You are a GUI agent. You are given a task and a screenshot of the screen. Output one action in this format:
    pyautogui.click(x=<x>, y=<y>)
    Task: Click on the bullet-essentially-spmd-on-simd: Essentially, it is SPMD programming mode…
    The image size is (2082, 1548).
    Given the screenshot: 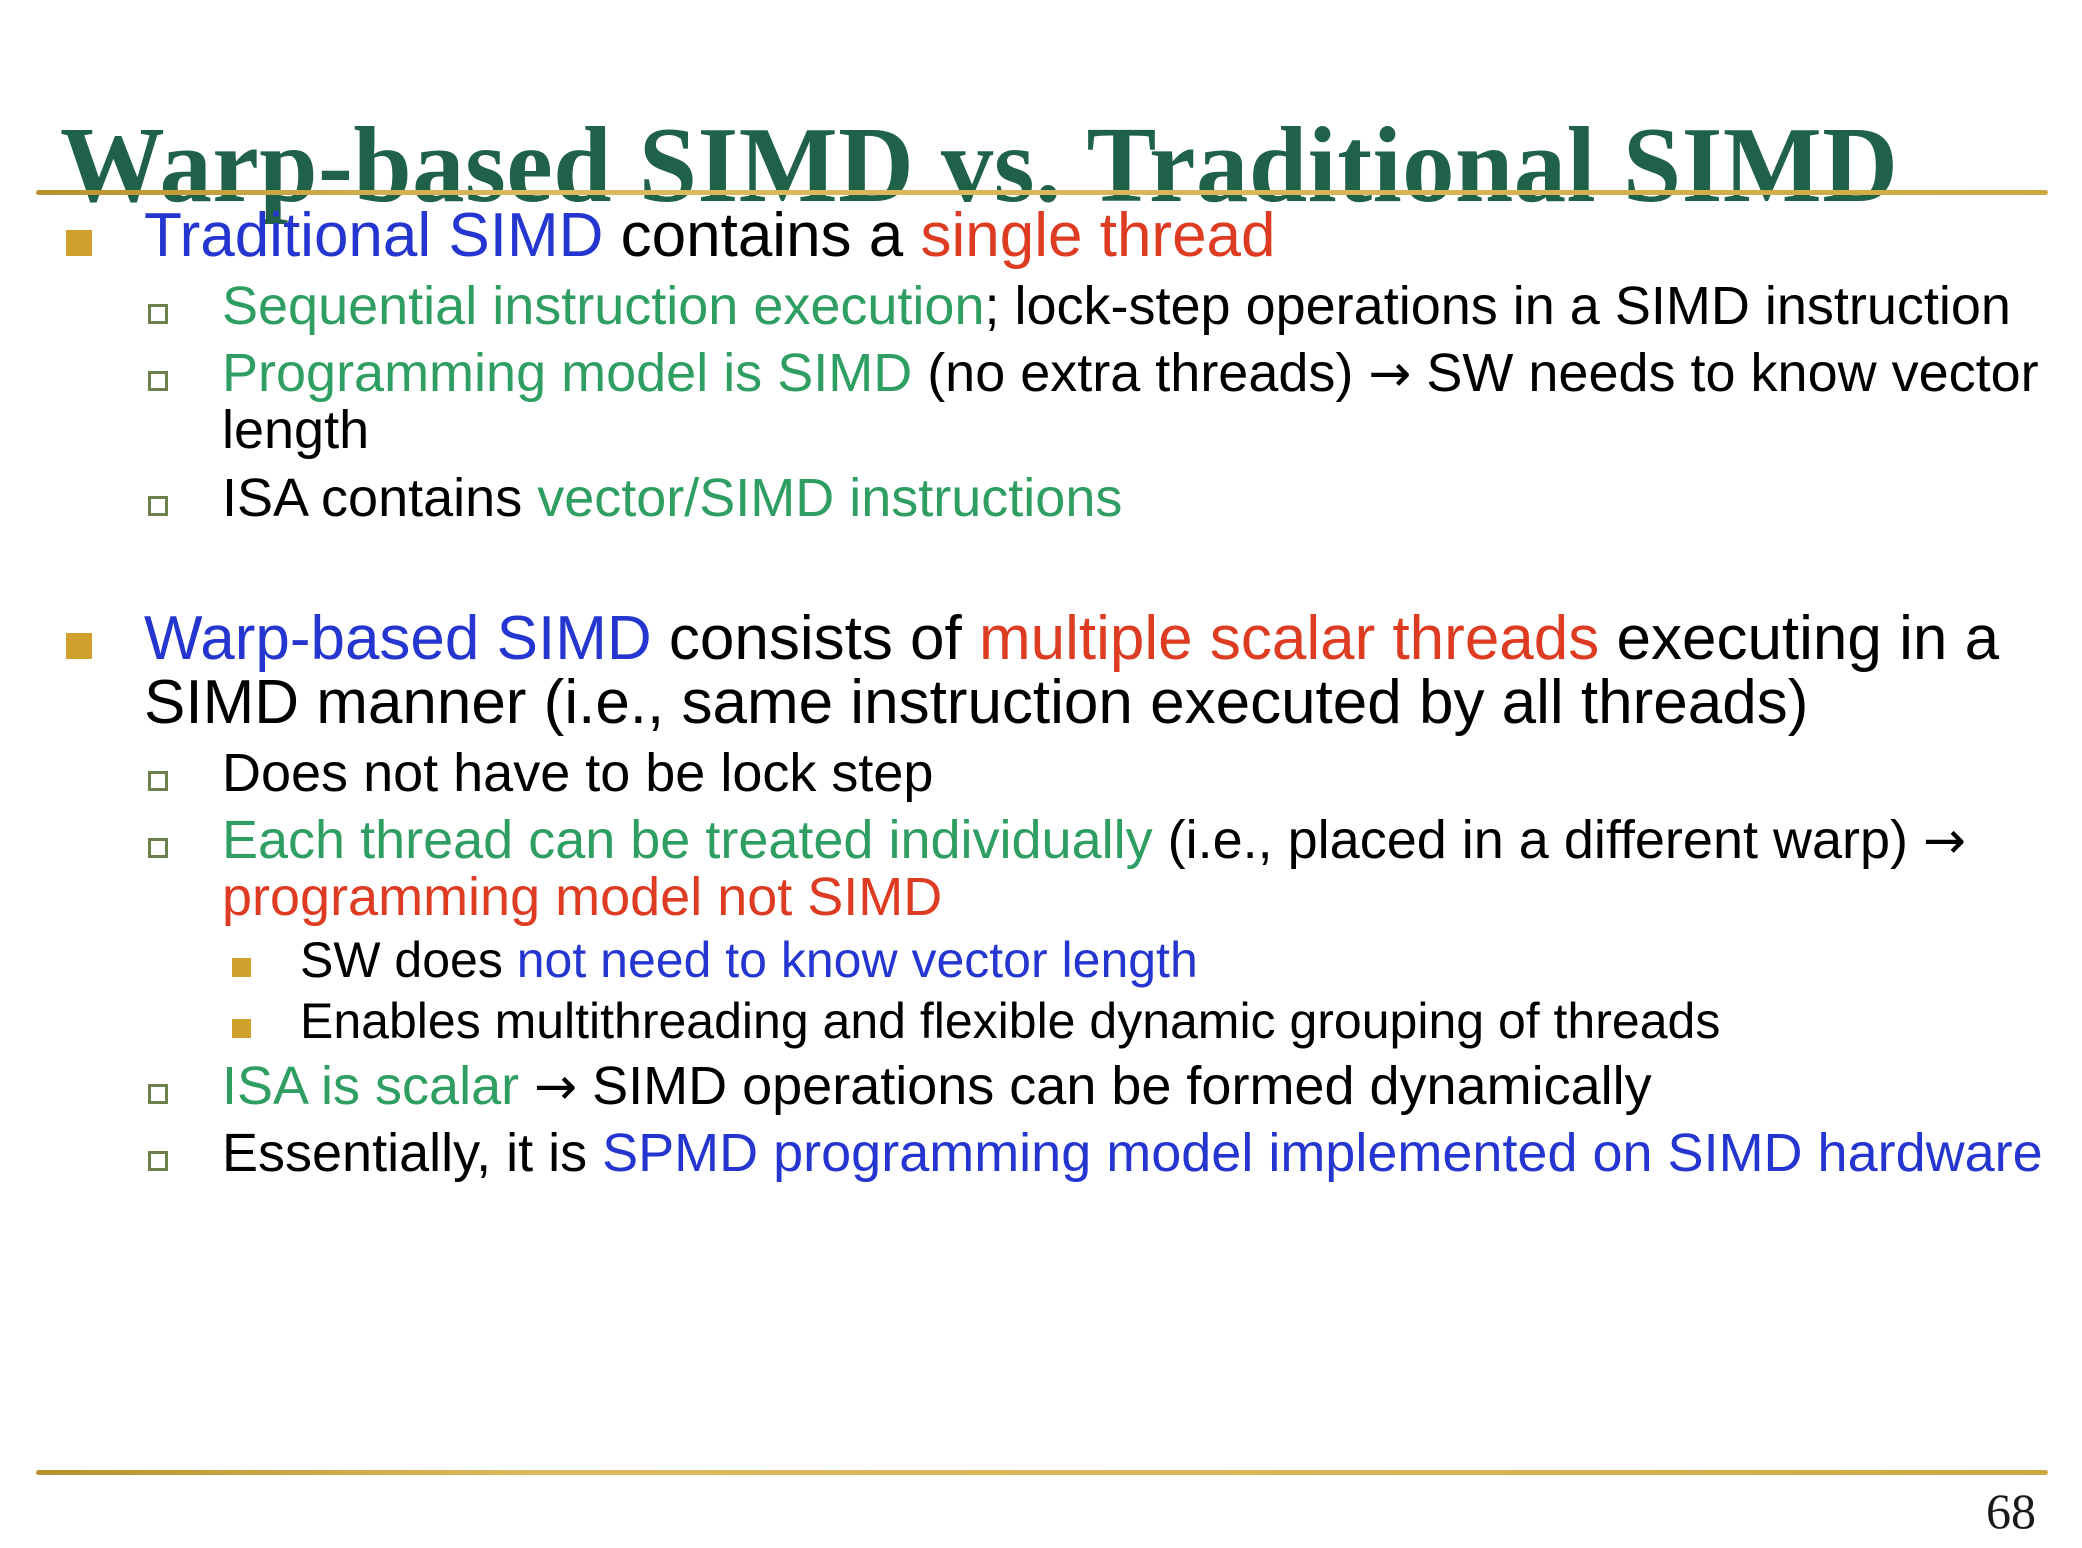 What is the action you would take?
    pyautogui.click(x=1041, y=1153)
    